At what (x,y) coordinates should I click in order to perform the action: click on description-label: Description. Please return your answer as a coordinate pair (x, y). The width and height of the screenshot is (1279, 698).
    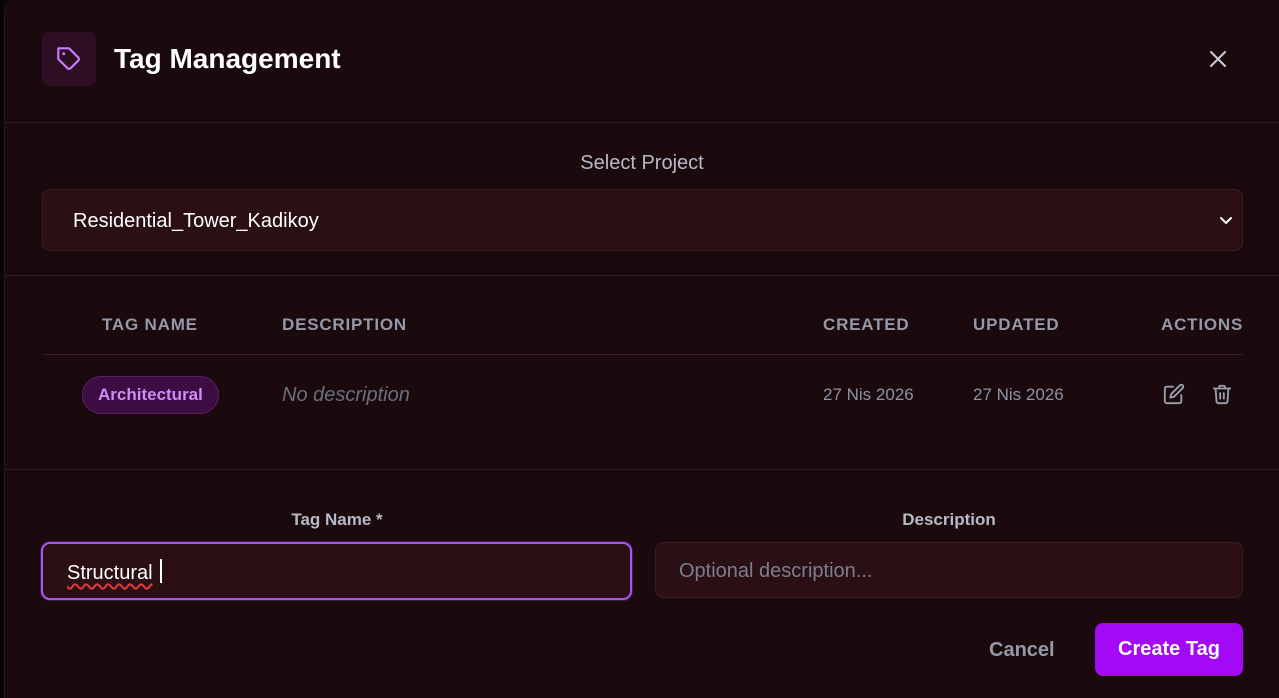
    Looking at the image, I should click on (949, 519).